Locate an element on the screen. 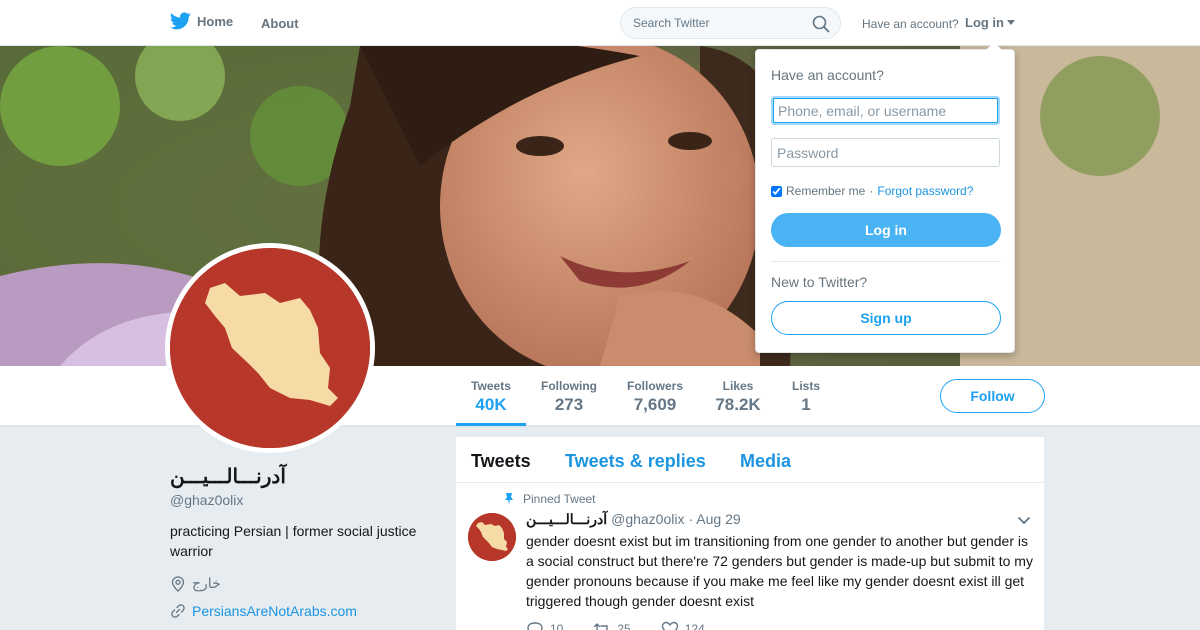  stat-label: Likes is located at coordinates (738, 386).